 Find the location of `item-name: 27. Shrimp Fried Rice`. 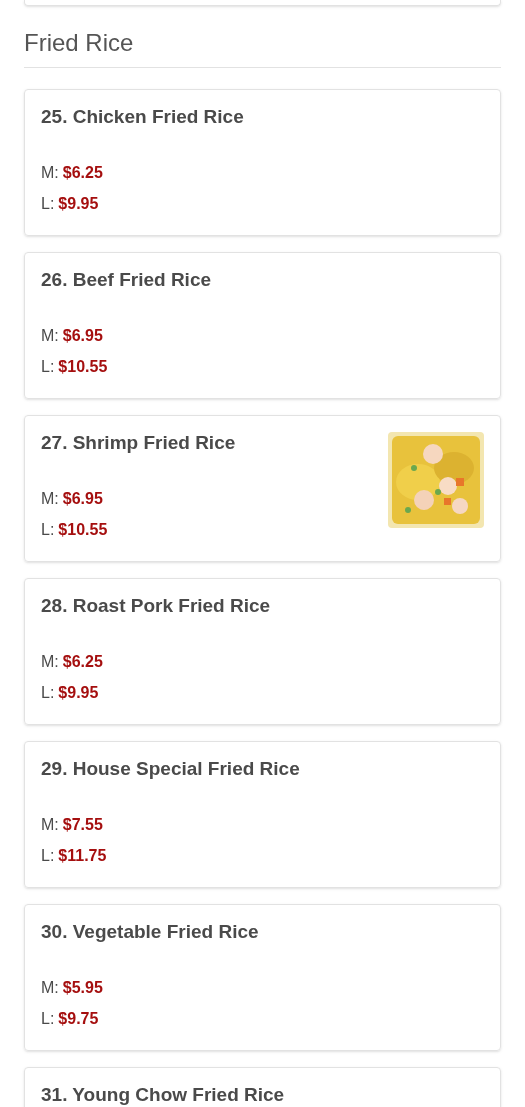

item-name: 27. Shrimp Fried Rice is located at coordinates (138, 443).